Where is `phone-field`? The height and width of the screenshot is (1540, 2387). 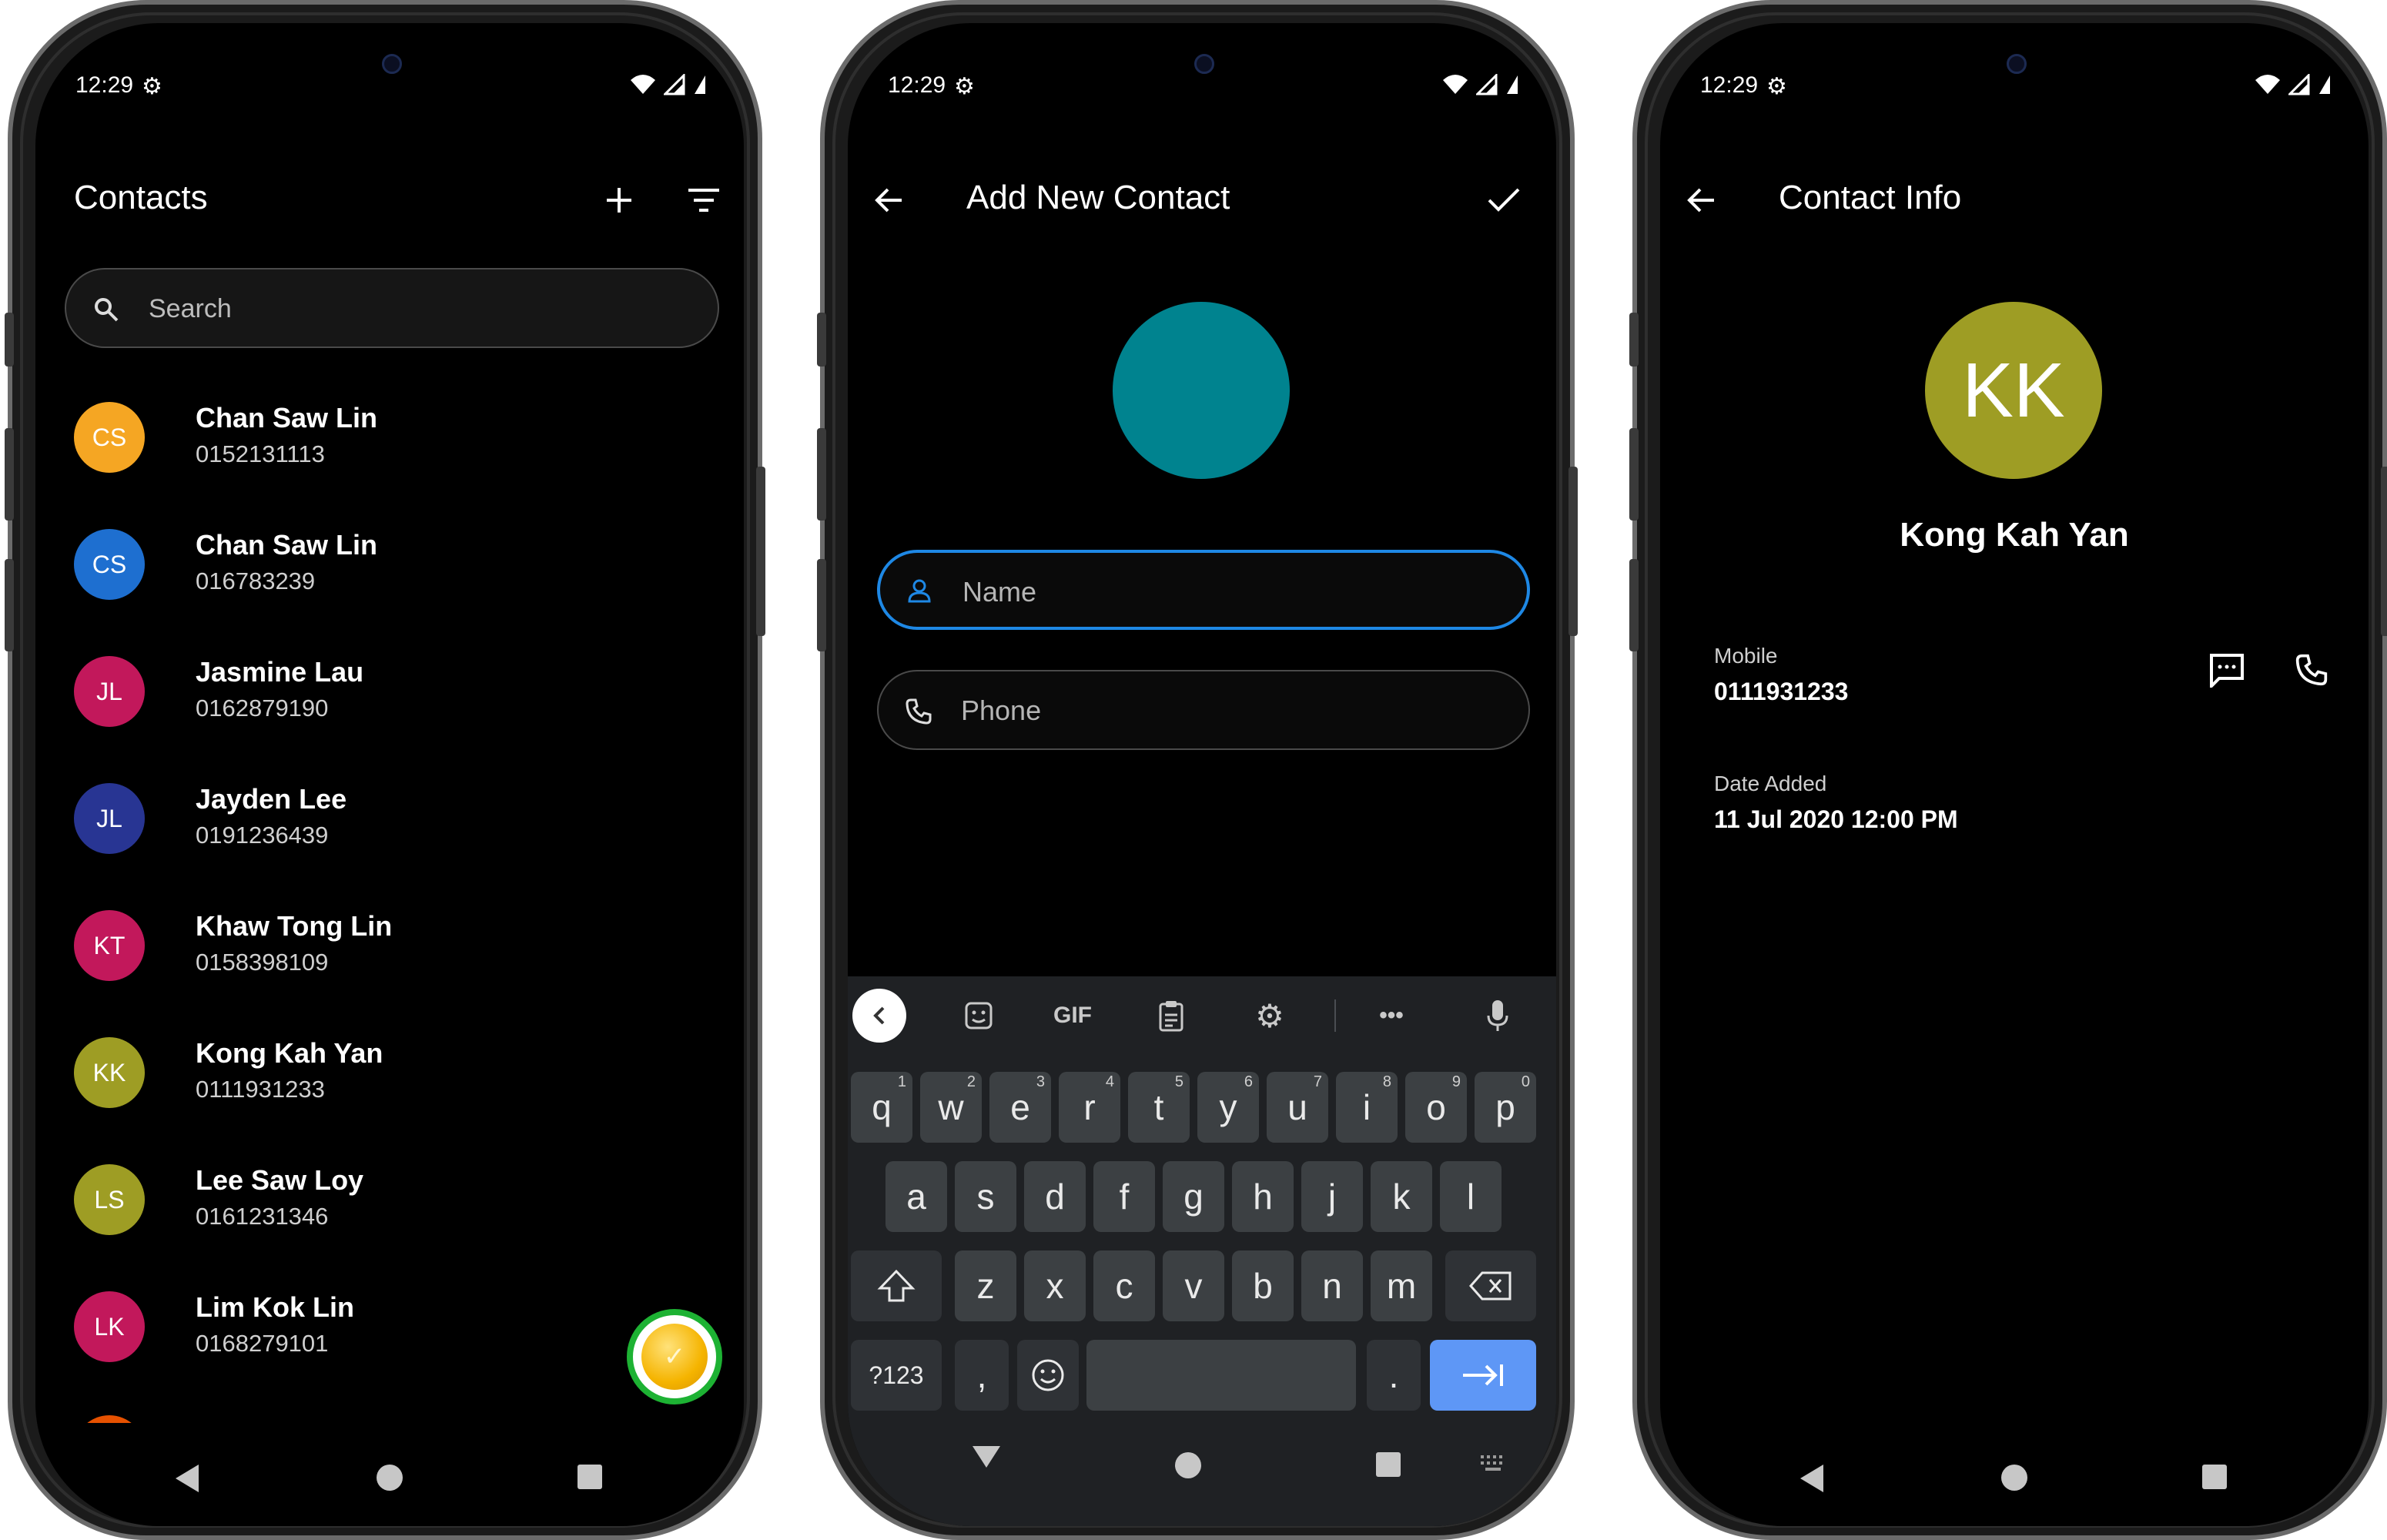 phone-field is located at coordinates (1203, 710).